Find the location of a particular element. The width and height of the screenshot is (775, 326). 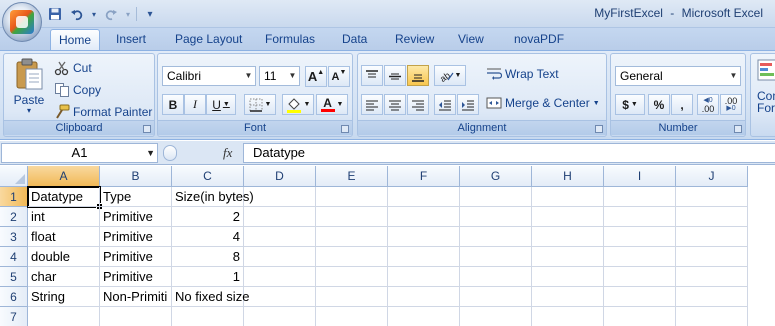

cell-c7 is located at coordinates (208, 316).